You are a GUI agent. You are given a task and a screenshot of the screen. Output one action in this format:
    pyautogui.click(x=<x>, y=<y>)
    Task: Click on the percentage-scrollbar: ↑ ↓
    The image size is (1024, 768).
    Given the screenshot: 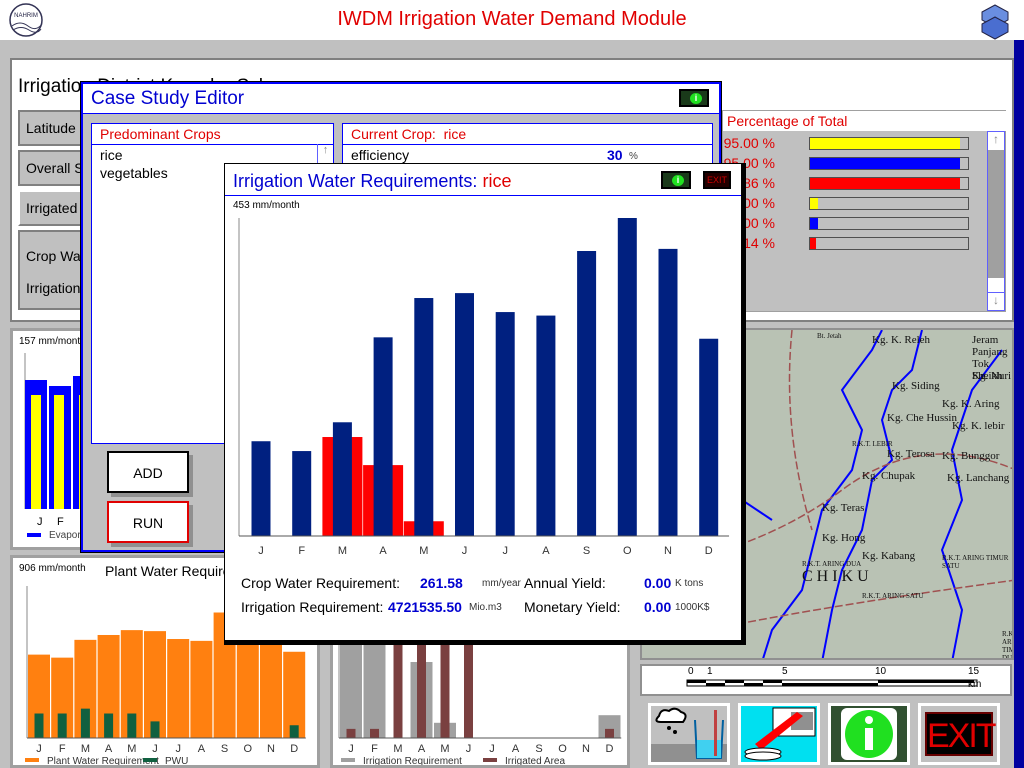 What is the action you would take?
    pyautogui.click(x=996, y=221)
    